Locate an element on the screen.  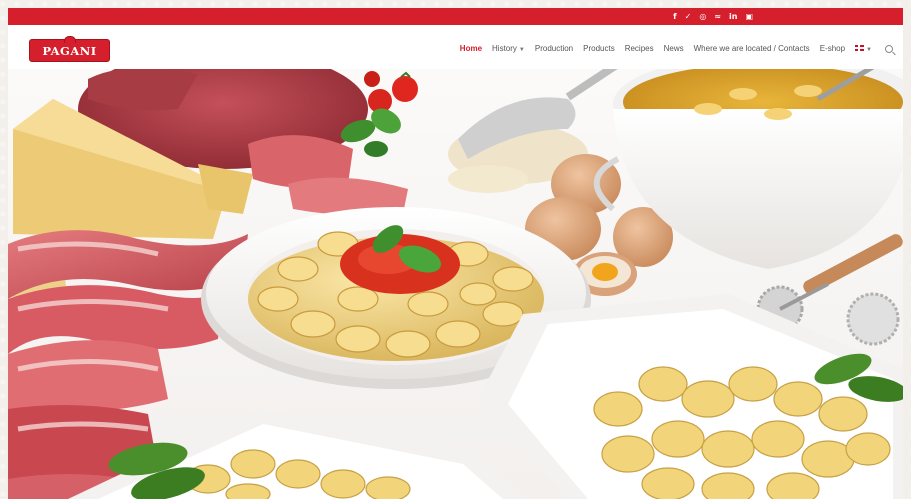
nav-history-label: History is located at coordinates (504, 48).